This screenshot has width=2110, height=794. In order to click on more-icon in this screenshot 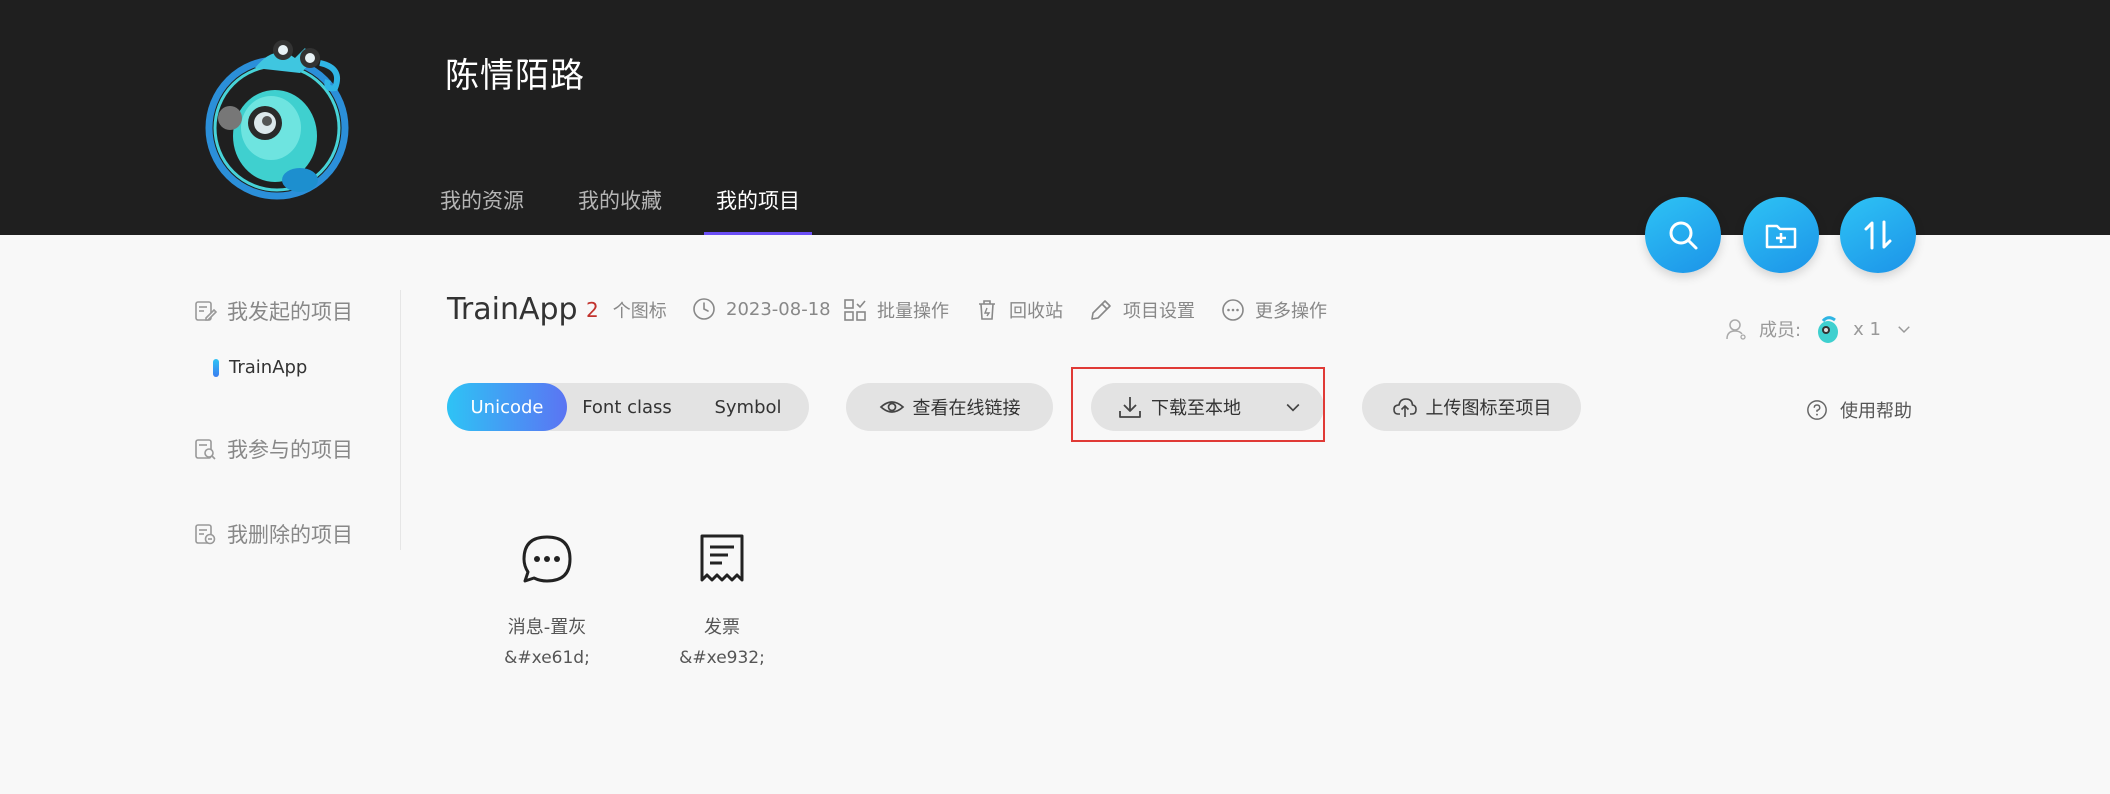, I will do `click(1233, 310)`.